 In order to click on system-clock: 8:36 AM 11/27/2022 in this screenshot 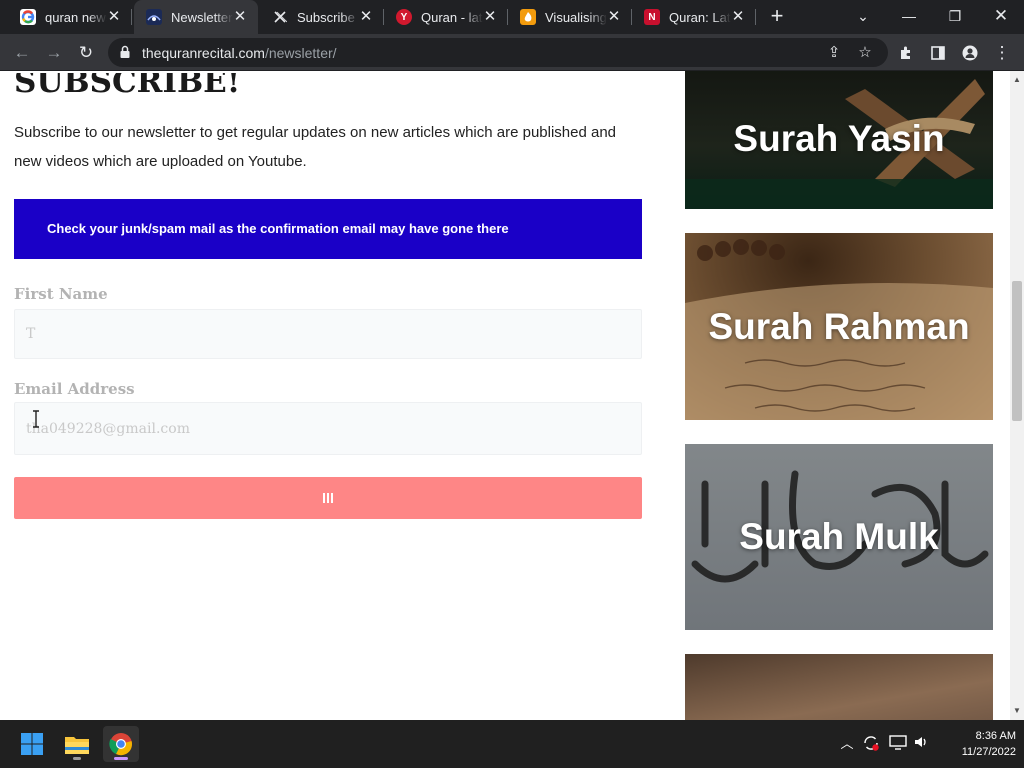, I will do `click(976, 744)`.